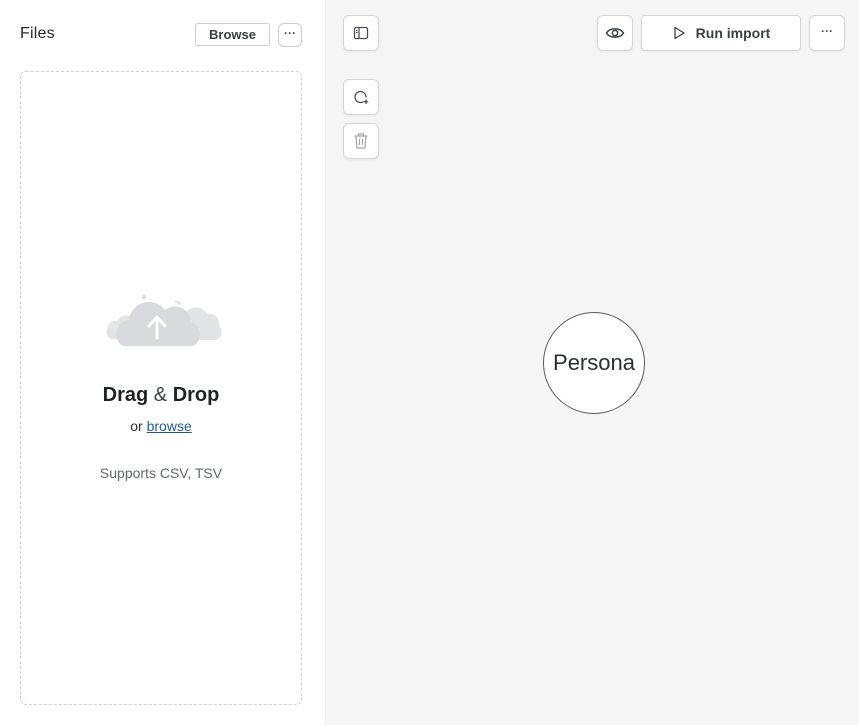 This screenshot has width=859, height=725. I want to click on or-text: or, so click(138, 426).